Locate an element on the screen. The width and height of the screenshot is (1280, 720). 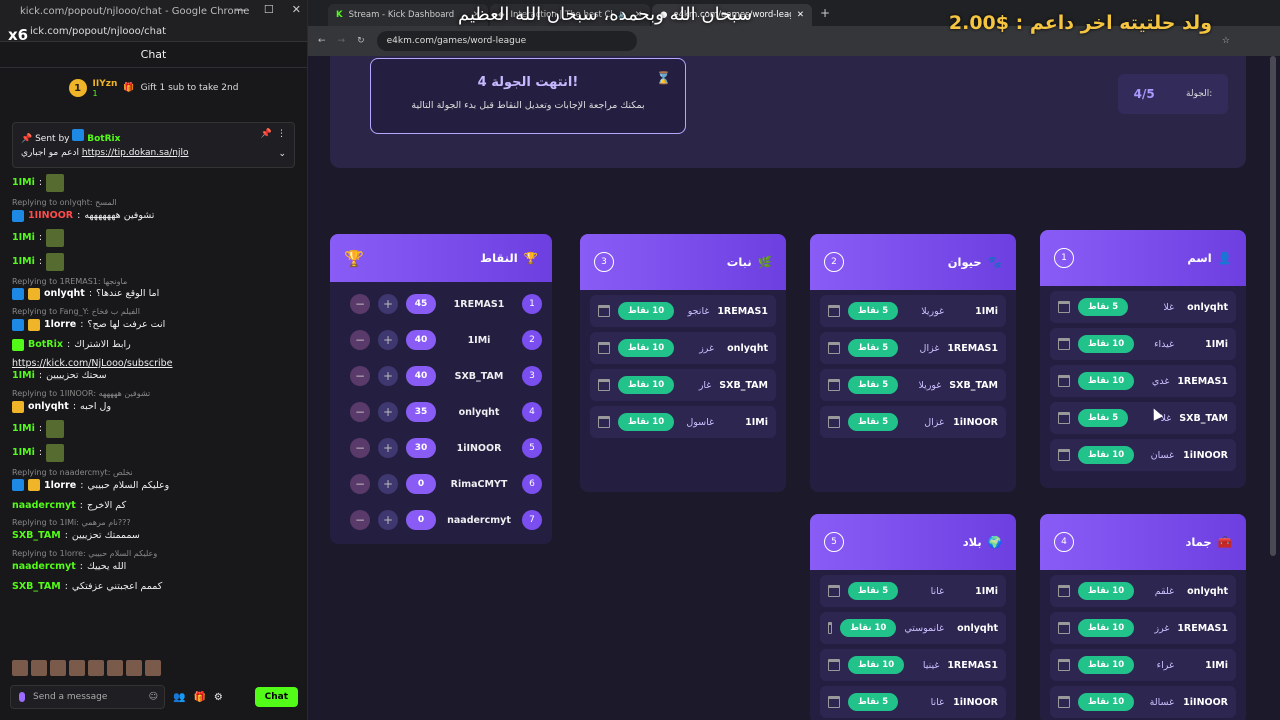
top-gifter: 1 IIYzn 1 🎁 Gift 1 sub to take 2nd is located at coordinates (153, 88).